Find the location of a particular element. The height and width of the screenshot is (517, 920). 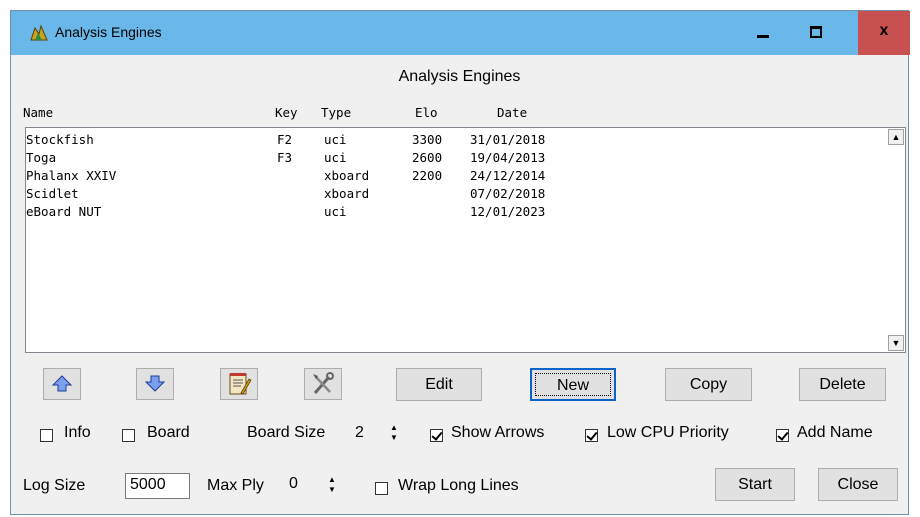

edit-config-button is located at coordinates (239, 384).